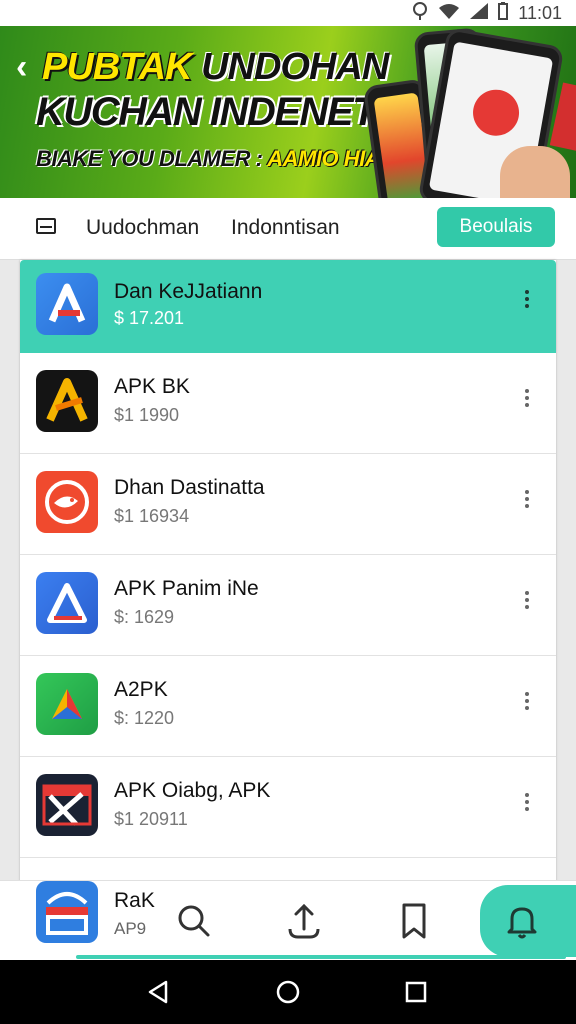 This screenshot has height=1024, width=576. I want to click on app-name: Dhan Dastinatta, so click(189, 487).